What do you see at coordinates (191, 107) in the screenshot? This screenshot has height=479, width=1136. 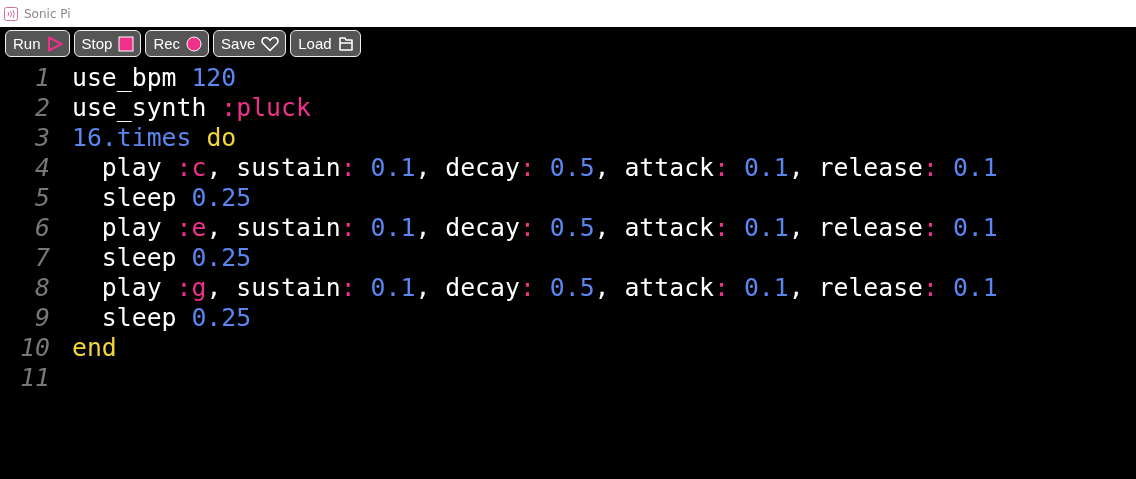 I see `code-line: use_synth :pluck` at bounding box center [191, 107].